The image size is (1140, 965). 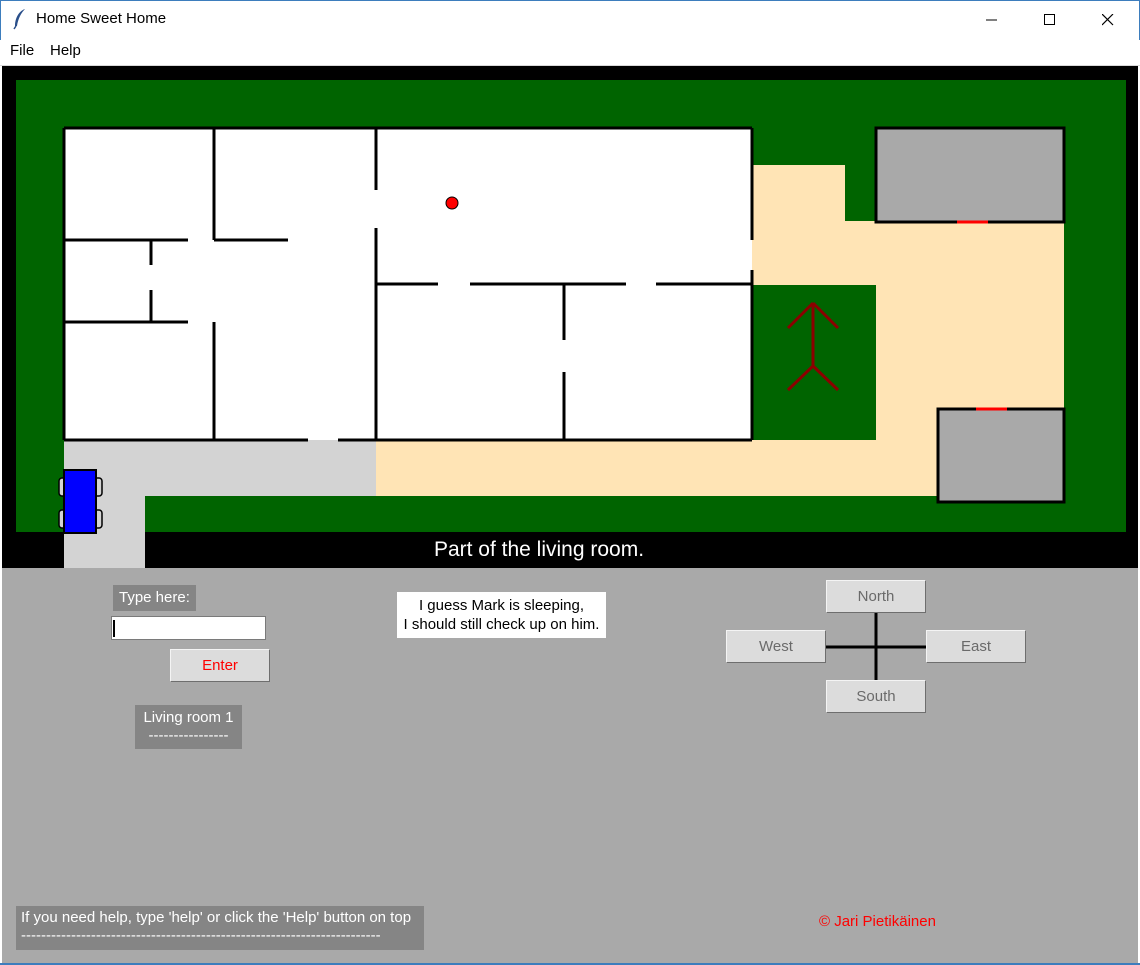 What do you see at coordinates (798, 225) in the screenshot?
I see `path-upper` at bounding box center [798, 225].